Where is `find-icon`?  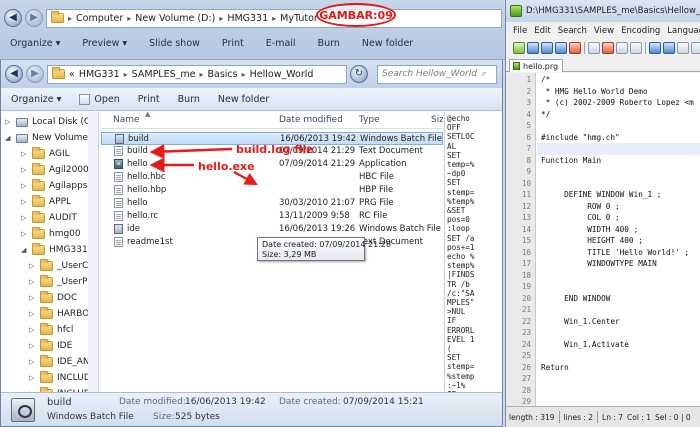 find-icon is located at coordinates (683, 48).